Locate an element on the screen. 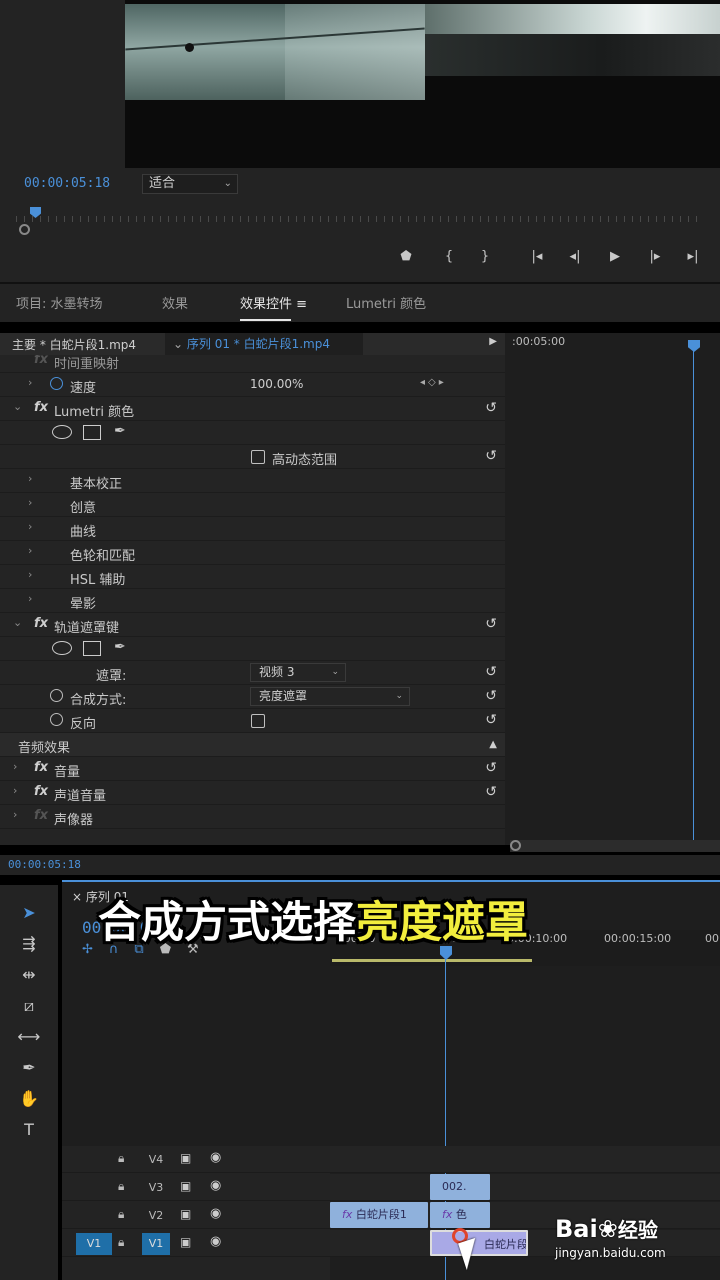  step-forward-button: |▸ is located at coordinates (655, 257).